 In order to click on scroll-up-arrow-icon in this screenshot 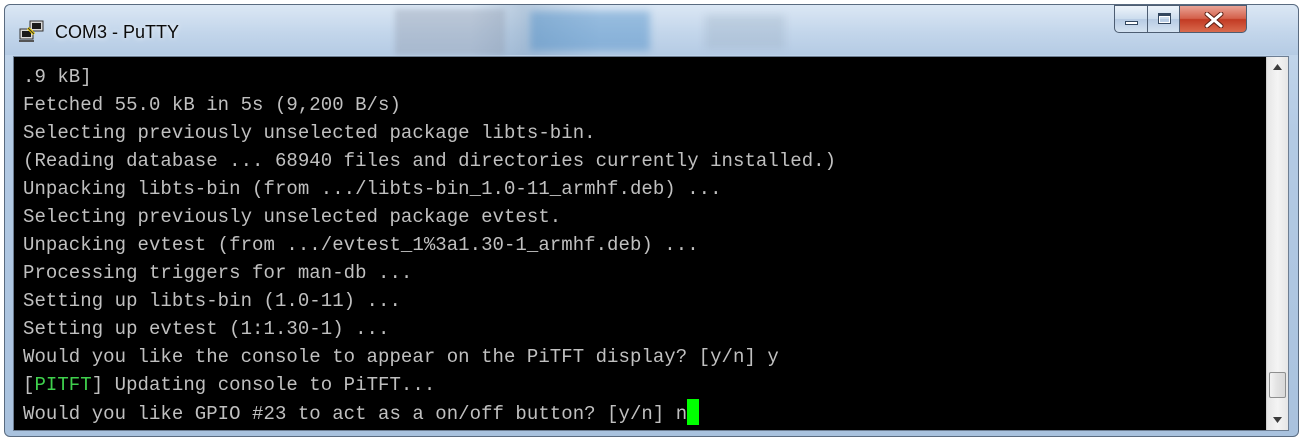, I will do `click(1277, 67)`.